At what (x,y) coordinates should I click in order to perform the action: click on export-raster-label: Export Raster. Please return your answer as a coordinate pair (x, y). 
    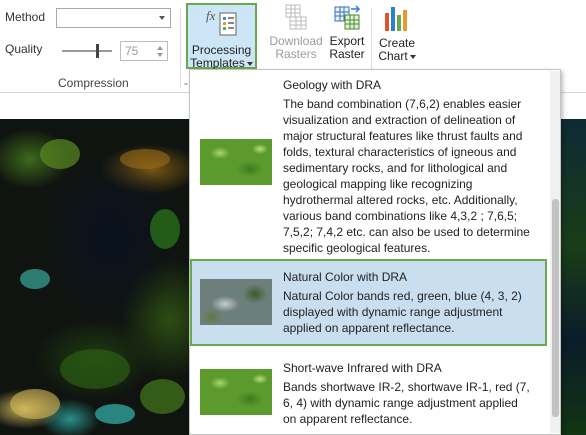
    Looking at the image, I should click on (347, 47).